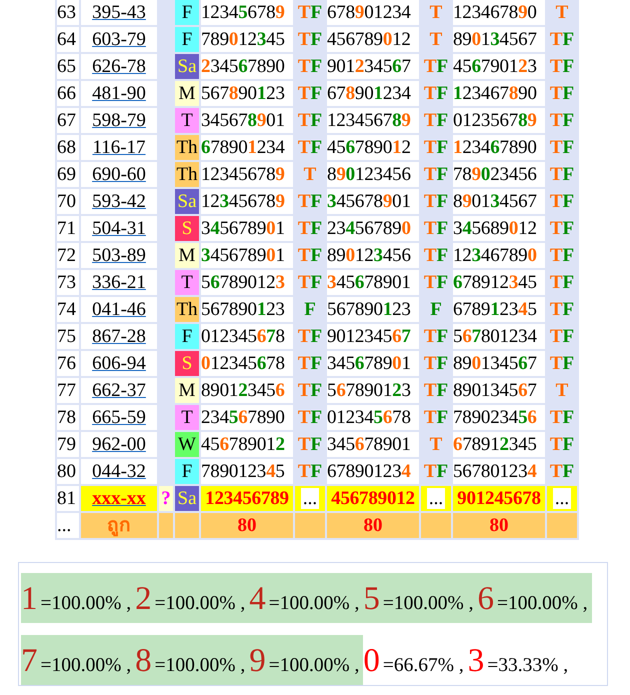  Describe the element at coordinates (29, 661) in the screenshot. I see `stat-digit: 7` at that location.